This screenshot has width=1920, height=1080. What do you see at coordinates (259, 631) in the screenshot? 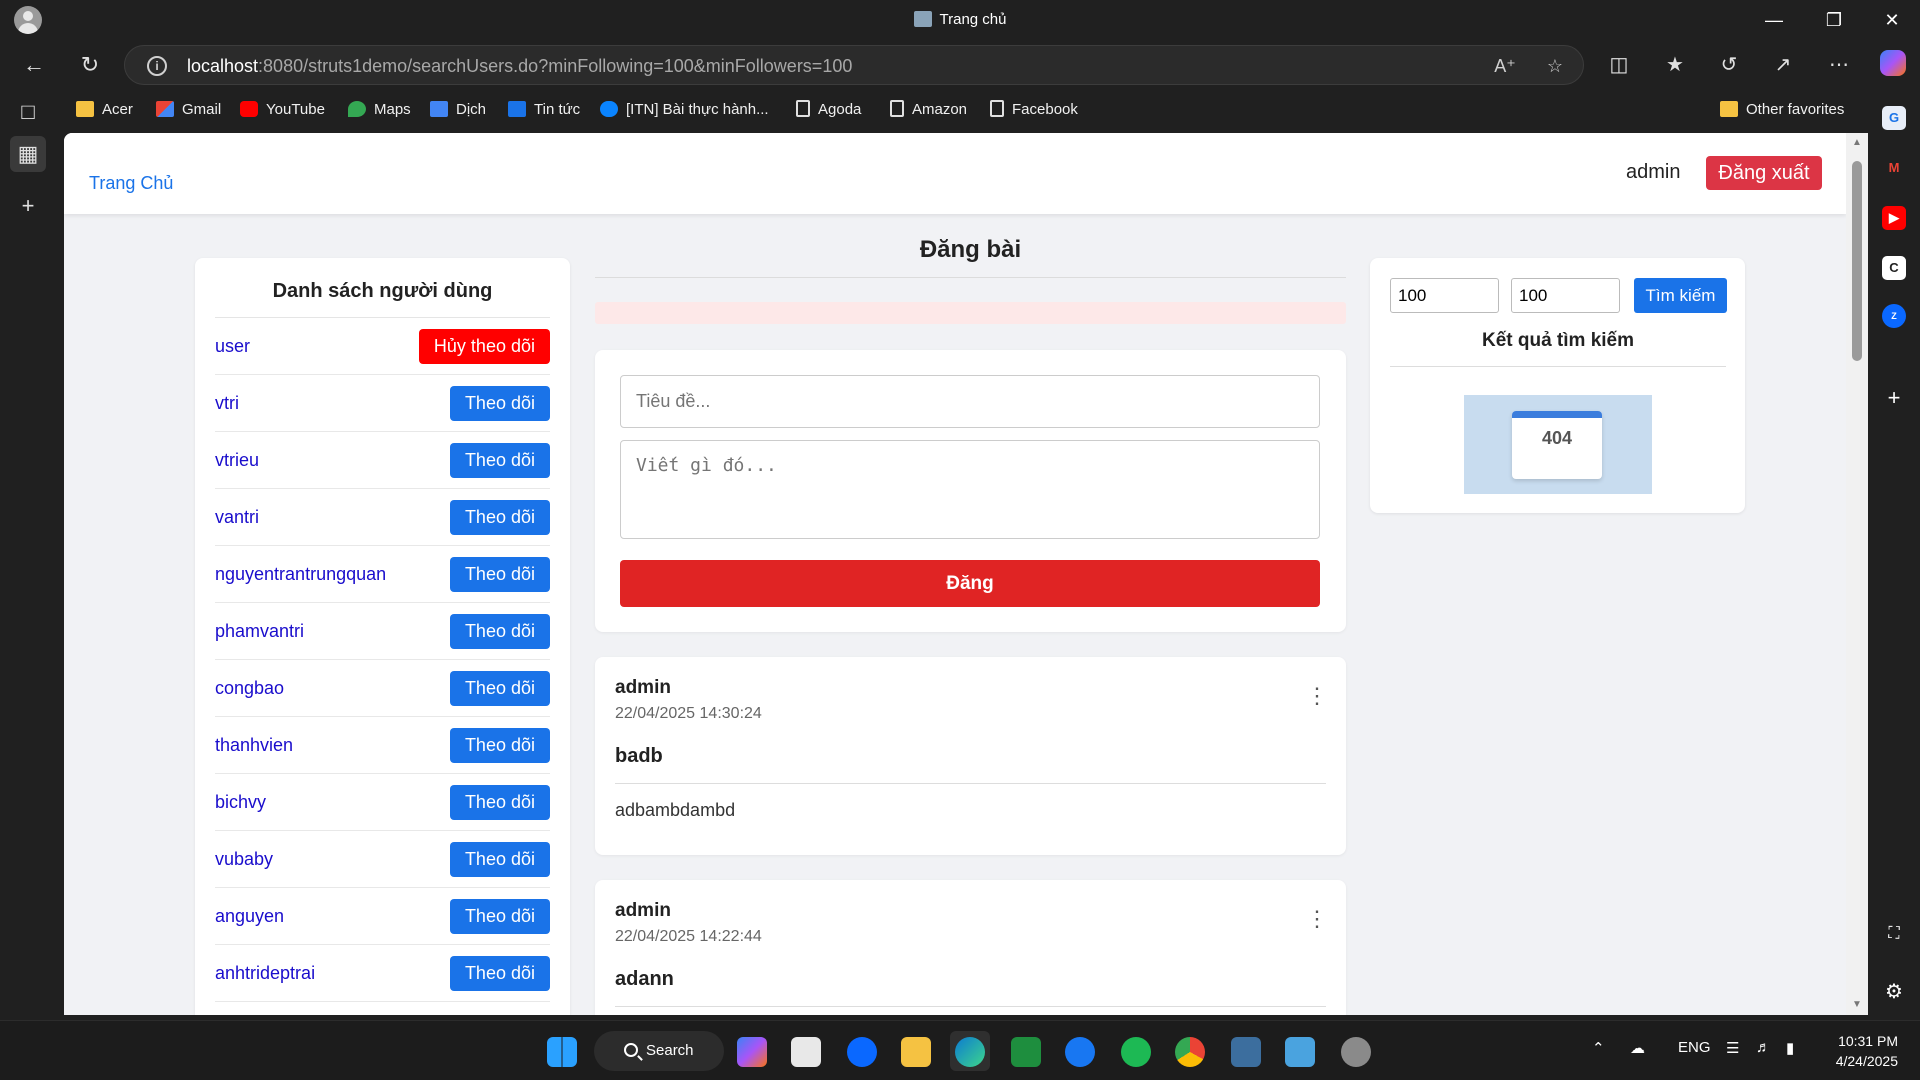
I see `user-name-link: phamvantri` at bounding box center [259, 631].